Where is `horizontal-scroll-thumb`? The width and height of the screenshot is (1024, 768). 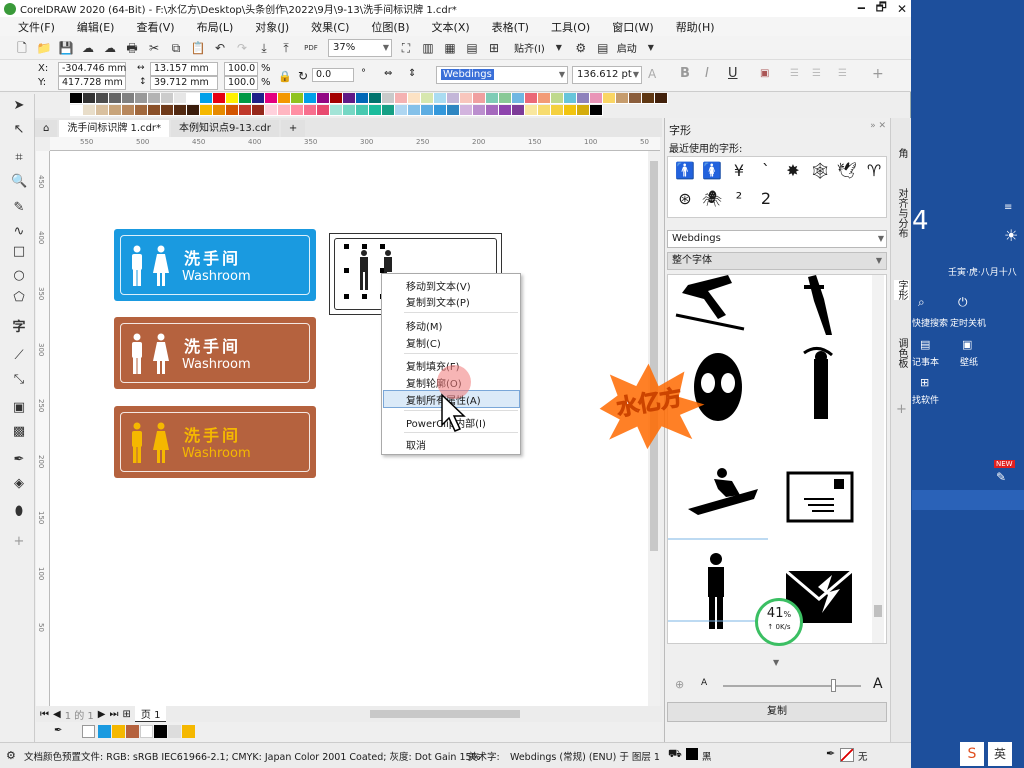
horizontal-scroll-thumb is located at coordinates (445, 714).